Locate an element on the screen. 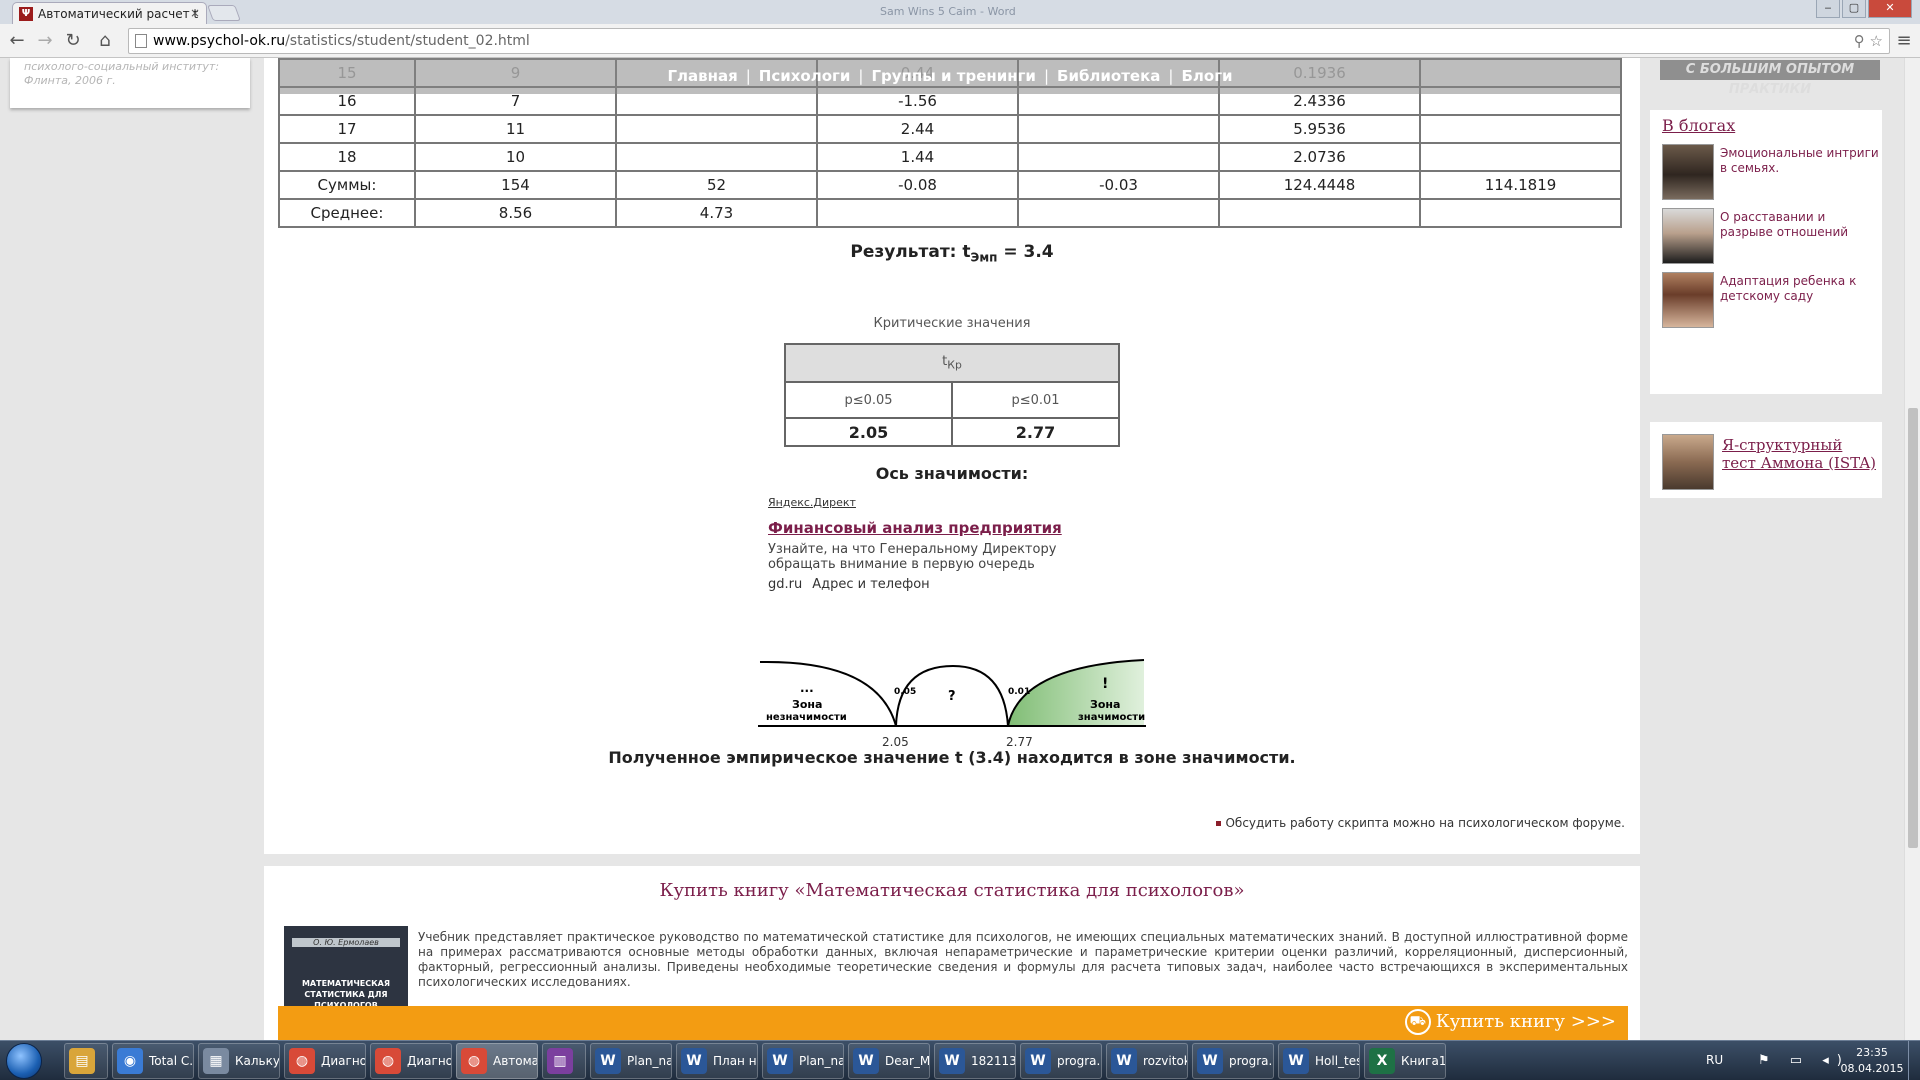  p-level-001: p≤0.01 is located at coordinates (1035, 400).